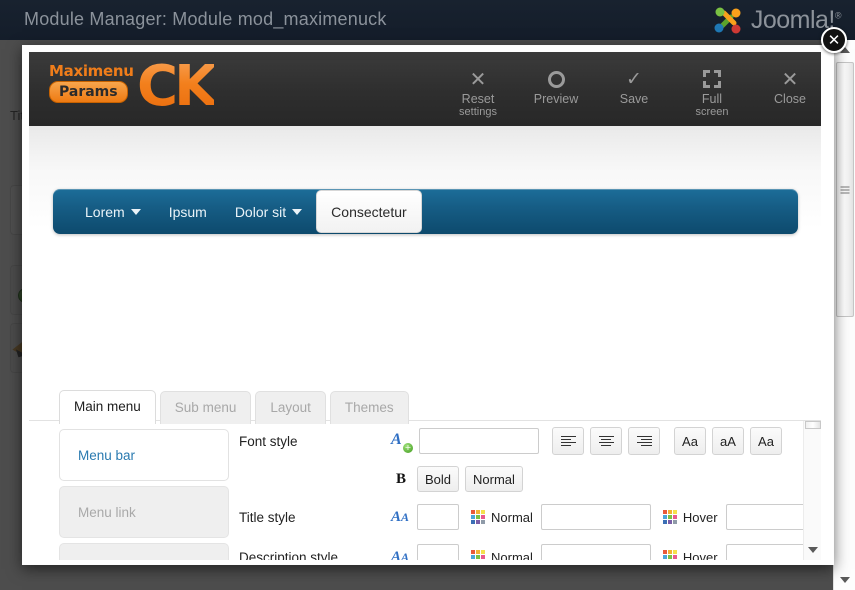 The width and height of the screenshot is (855, 590). I want to click on menu-item-label: Consectetur, so click(369, 211).